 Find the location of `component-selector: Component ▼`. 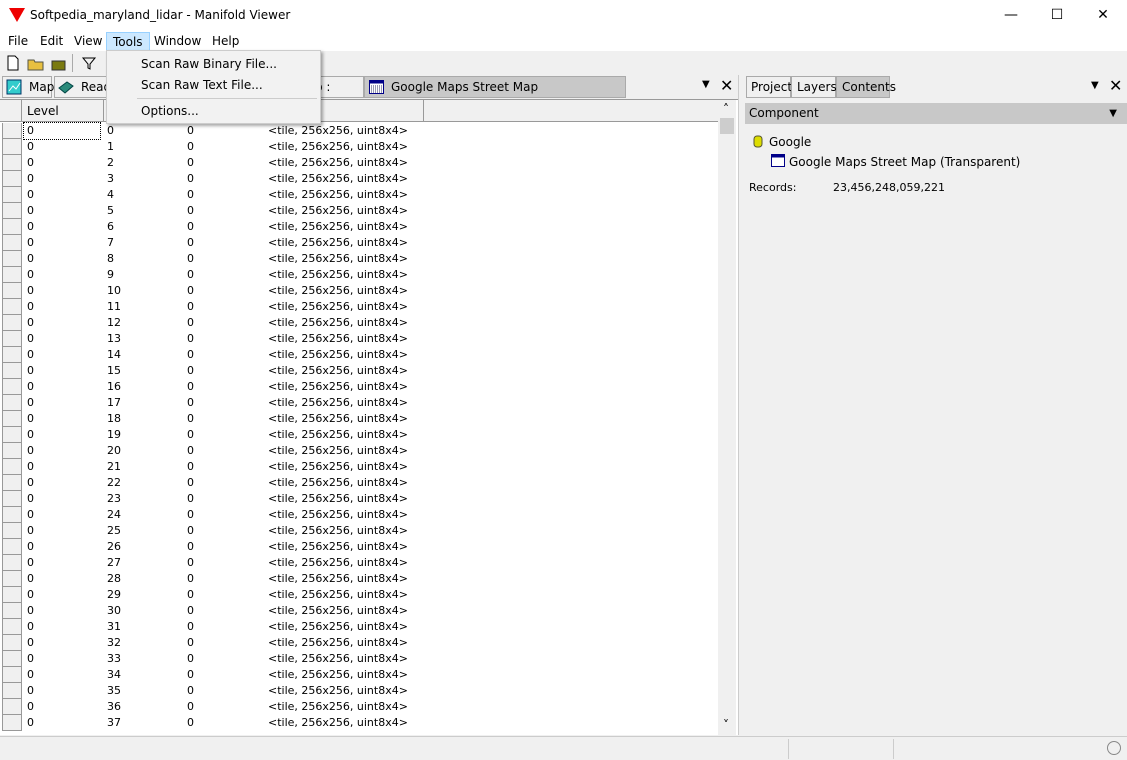

component-selector: Component ▼ is located at coordinates (936, 113).